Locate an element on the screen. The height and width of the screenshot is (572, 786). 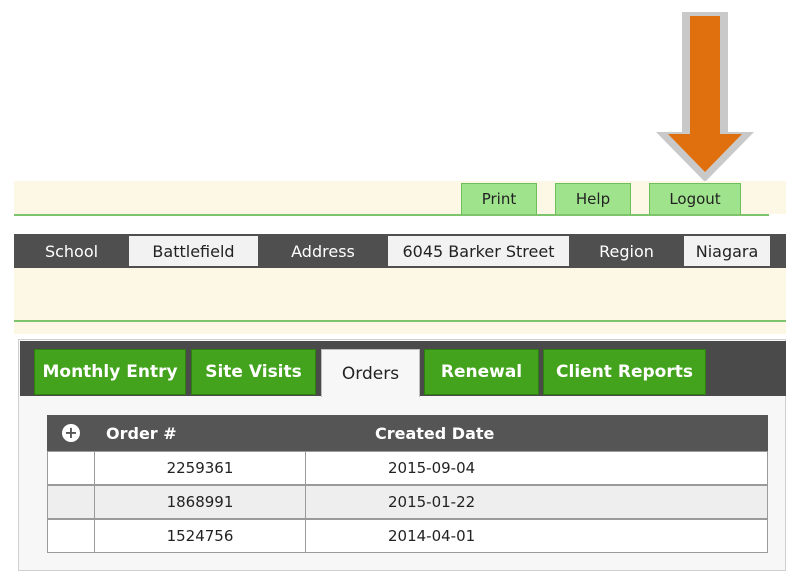
help-button: Help is located at coordinates (593, 198).